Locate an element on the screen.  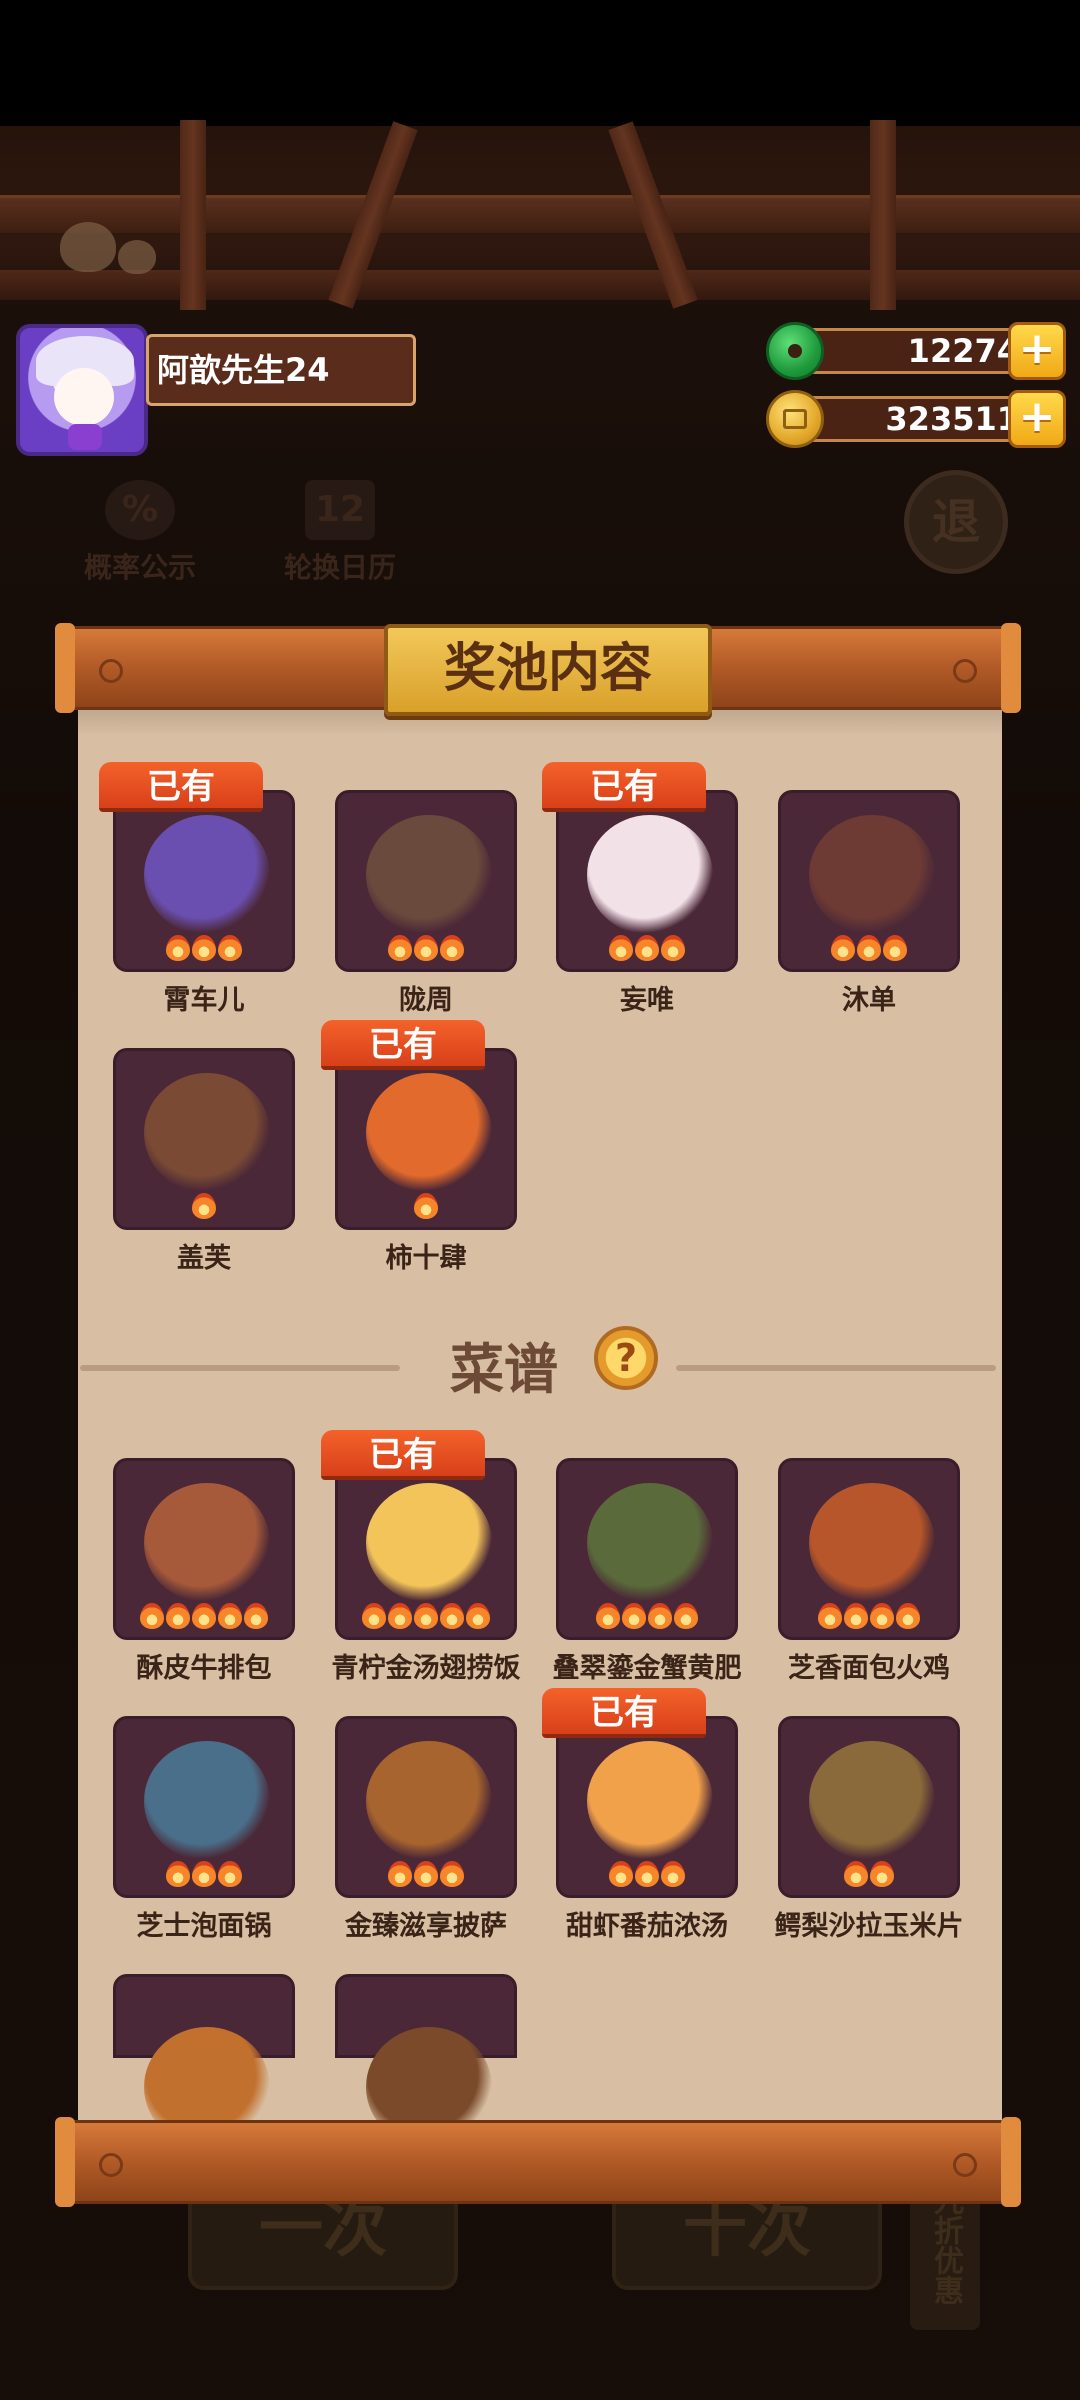
coin-icon is located at coordinates (795, 419).